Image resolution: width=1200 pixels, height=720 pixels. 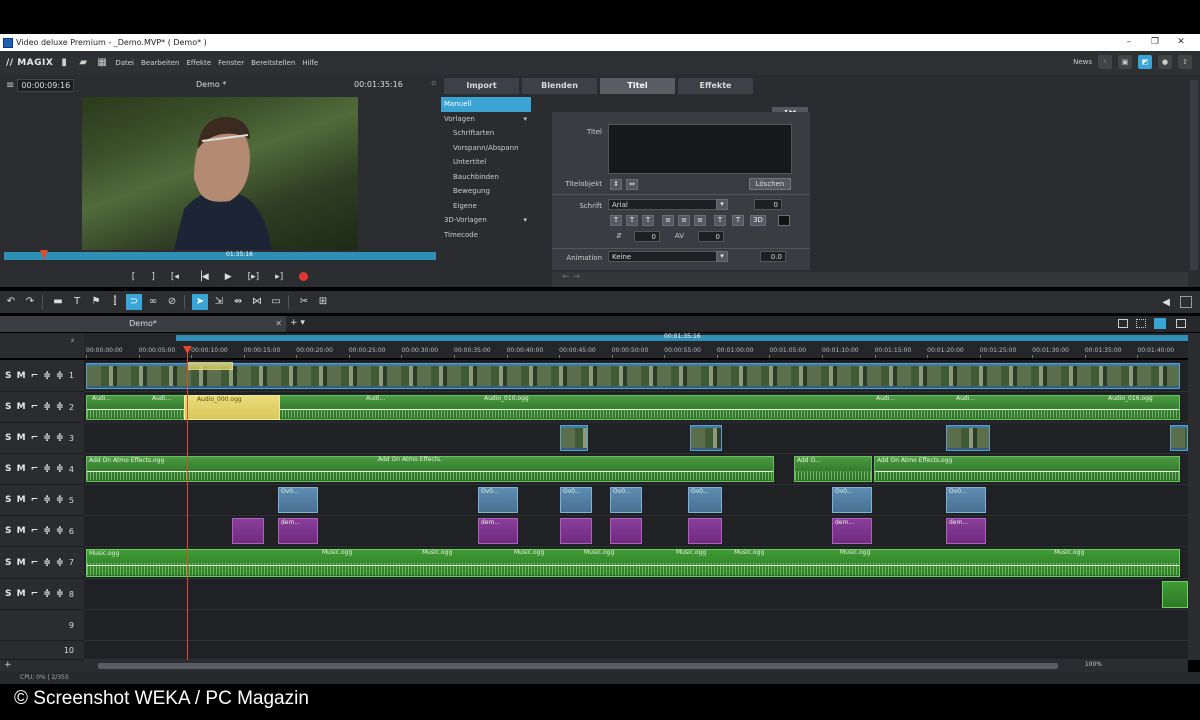 What do you see at coordinates (738, 220) in the screenshot?
I see `outline-button: T` at bounding box center [738, 220].